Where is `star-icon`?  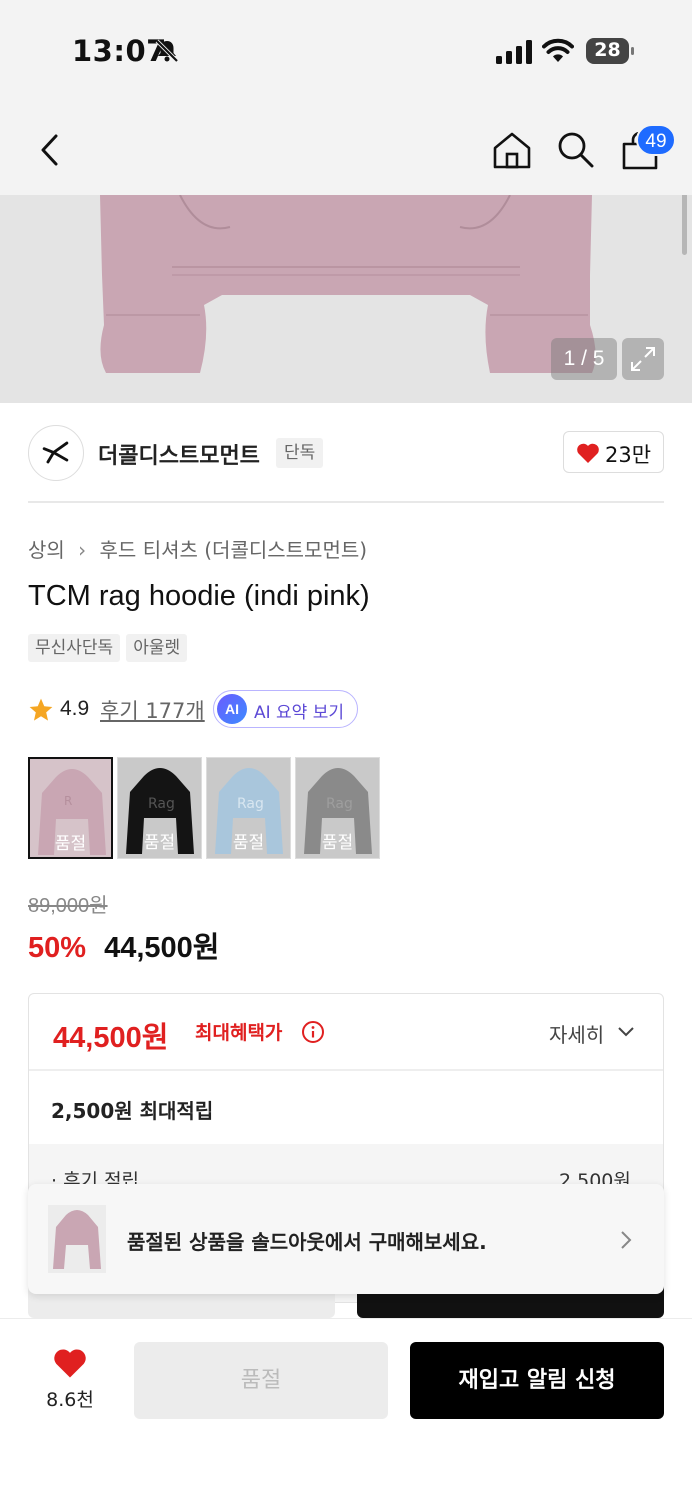
star-icon is located at coordinates (41, 709).